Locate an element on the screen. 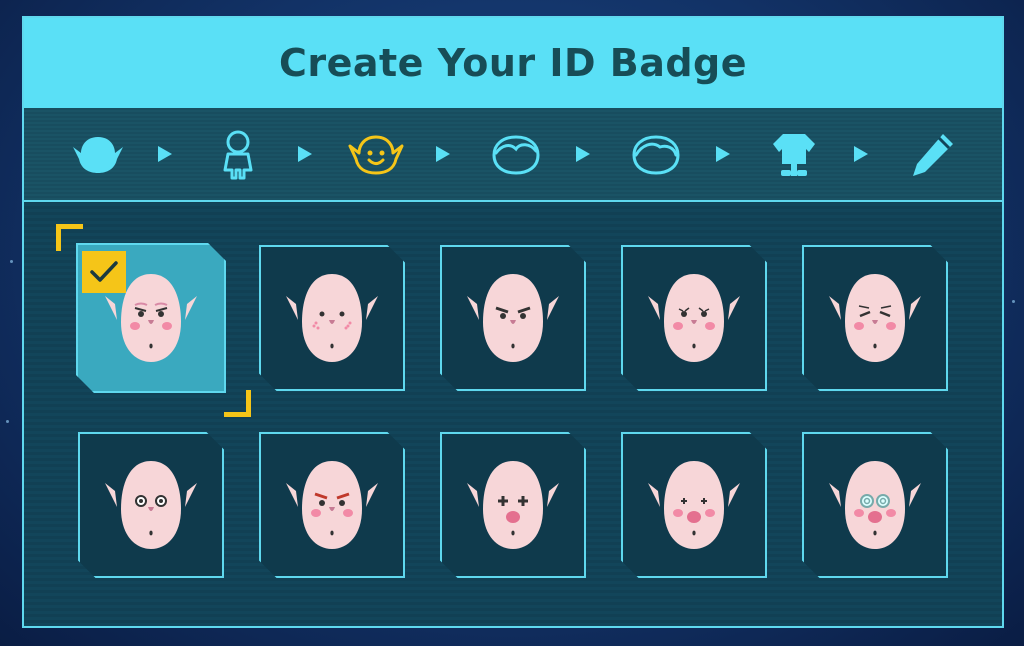 This screenshot has width=1024, height=646. step-hair-alt is located at coordinates (656, 155).